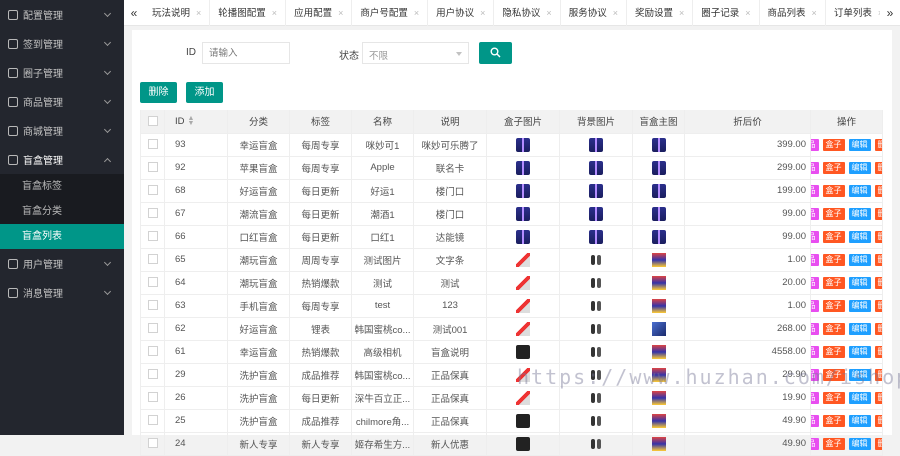 This screenshot has height=456, width=900. Describe the element at coordinates (511, 398) in the screenshot. I see `table-row: 26洗护盲盒每日更新深牛百立正...正品保真 19.90商品盒子编辑删除` at that location.